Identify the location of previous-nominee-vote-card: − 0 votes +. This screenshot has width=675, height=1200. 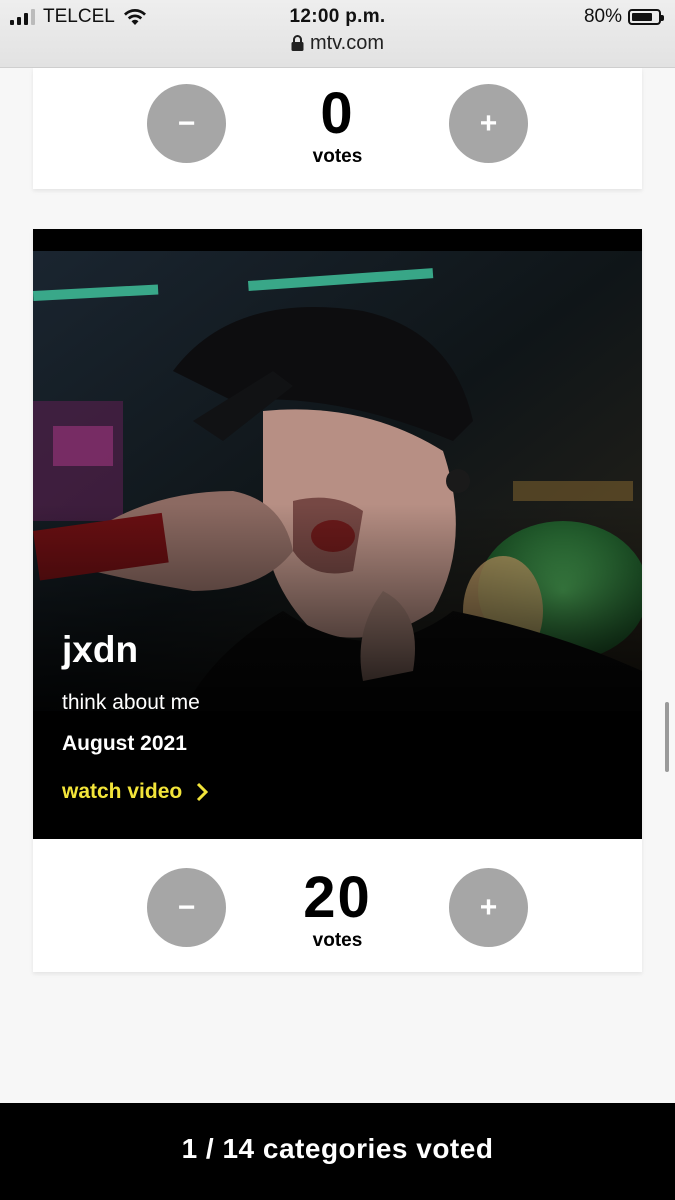
(337, 128).